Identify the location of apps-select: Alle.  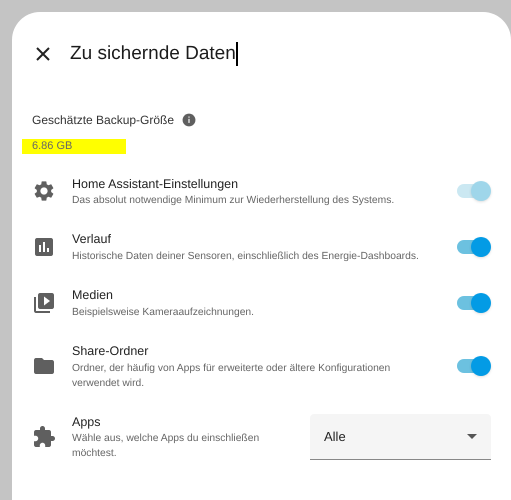
(400, 437).